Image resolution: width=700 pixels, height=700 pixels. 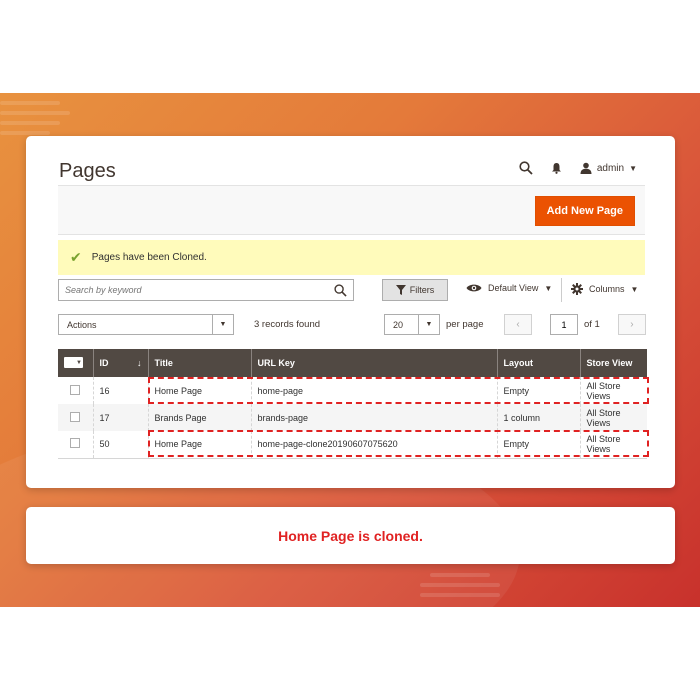 What do you see at coordinates (592, 324) in the screenshot?
I see `page-total: of 1` at bounding box center [592, 324].